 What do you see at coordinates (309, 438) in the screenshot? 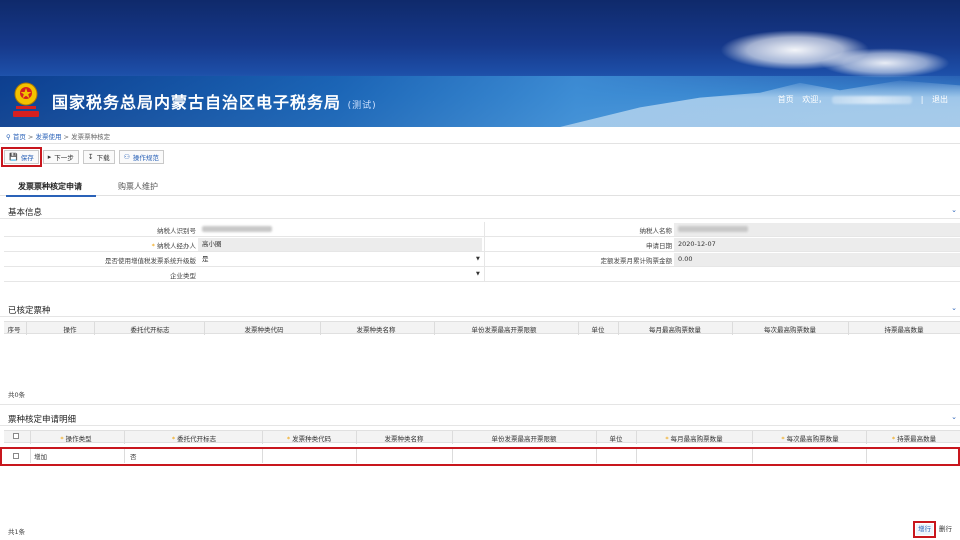
I see `col-header: * 发票种类代码` at bounding box center [309, 438].